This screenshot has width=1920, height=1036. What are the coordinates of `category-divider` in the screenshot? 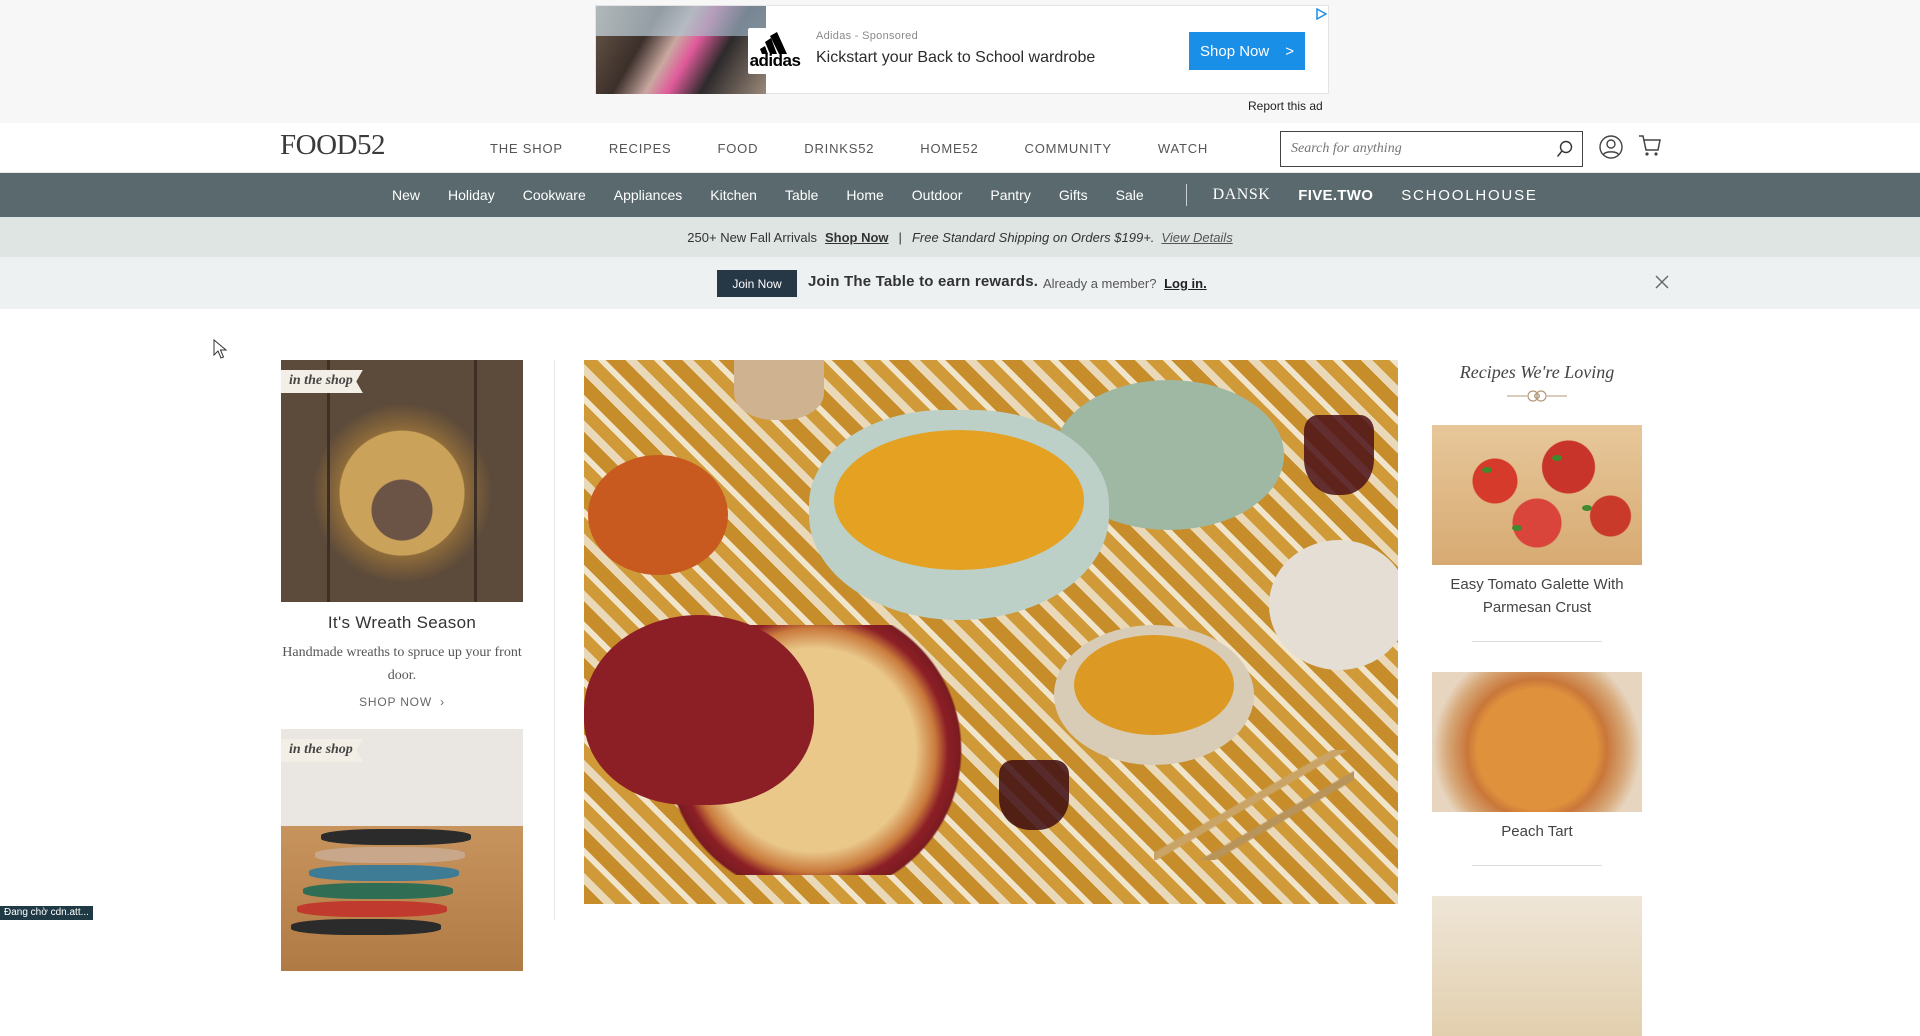 It's located at (1186, 195).